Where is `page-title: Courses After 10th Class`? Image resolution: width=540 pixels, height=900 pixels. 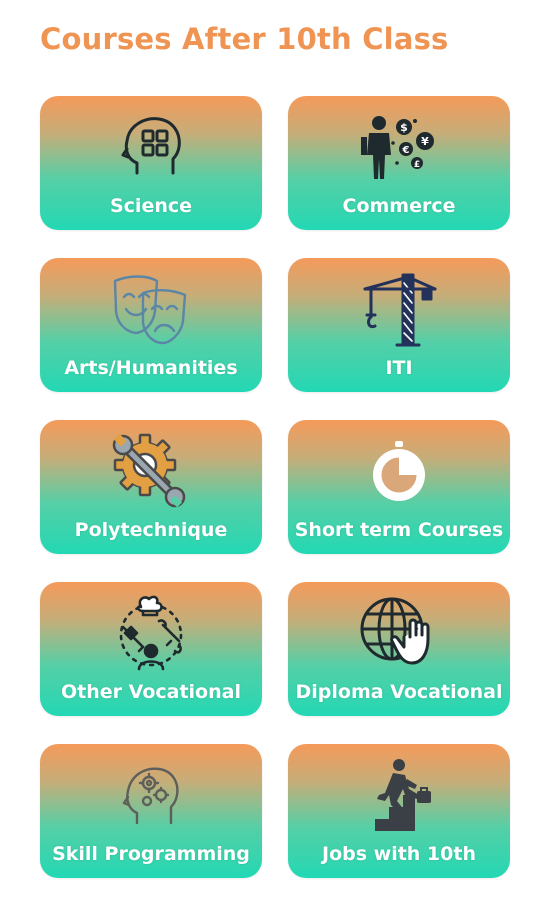
page-title: Courses After 10th Class is located at coordinates (244, 39).